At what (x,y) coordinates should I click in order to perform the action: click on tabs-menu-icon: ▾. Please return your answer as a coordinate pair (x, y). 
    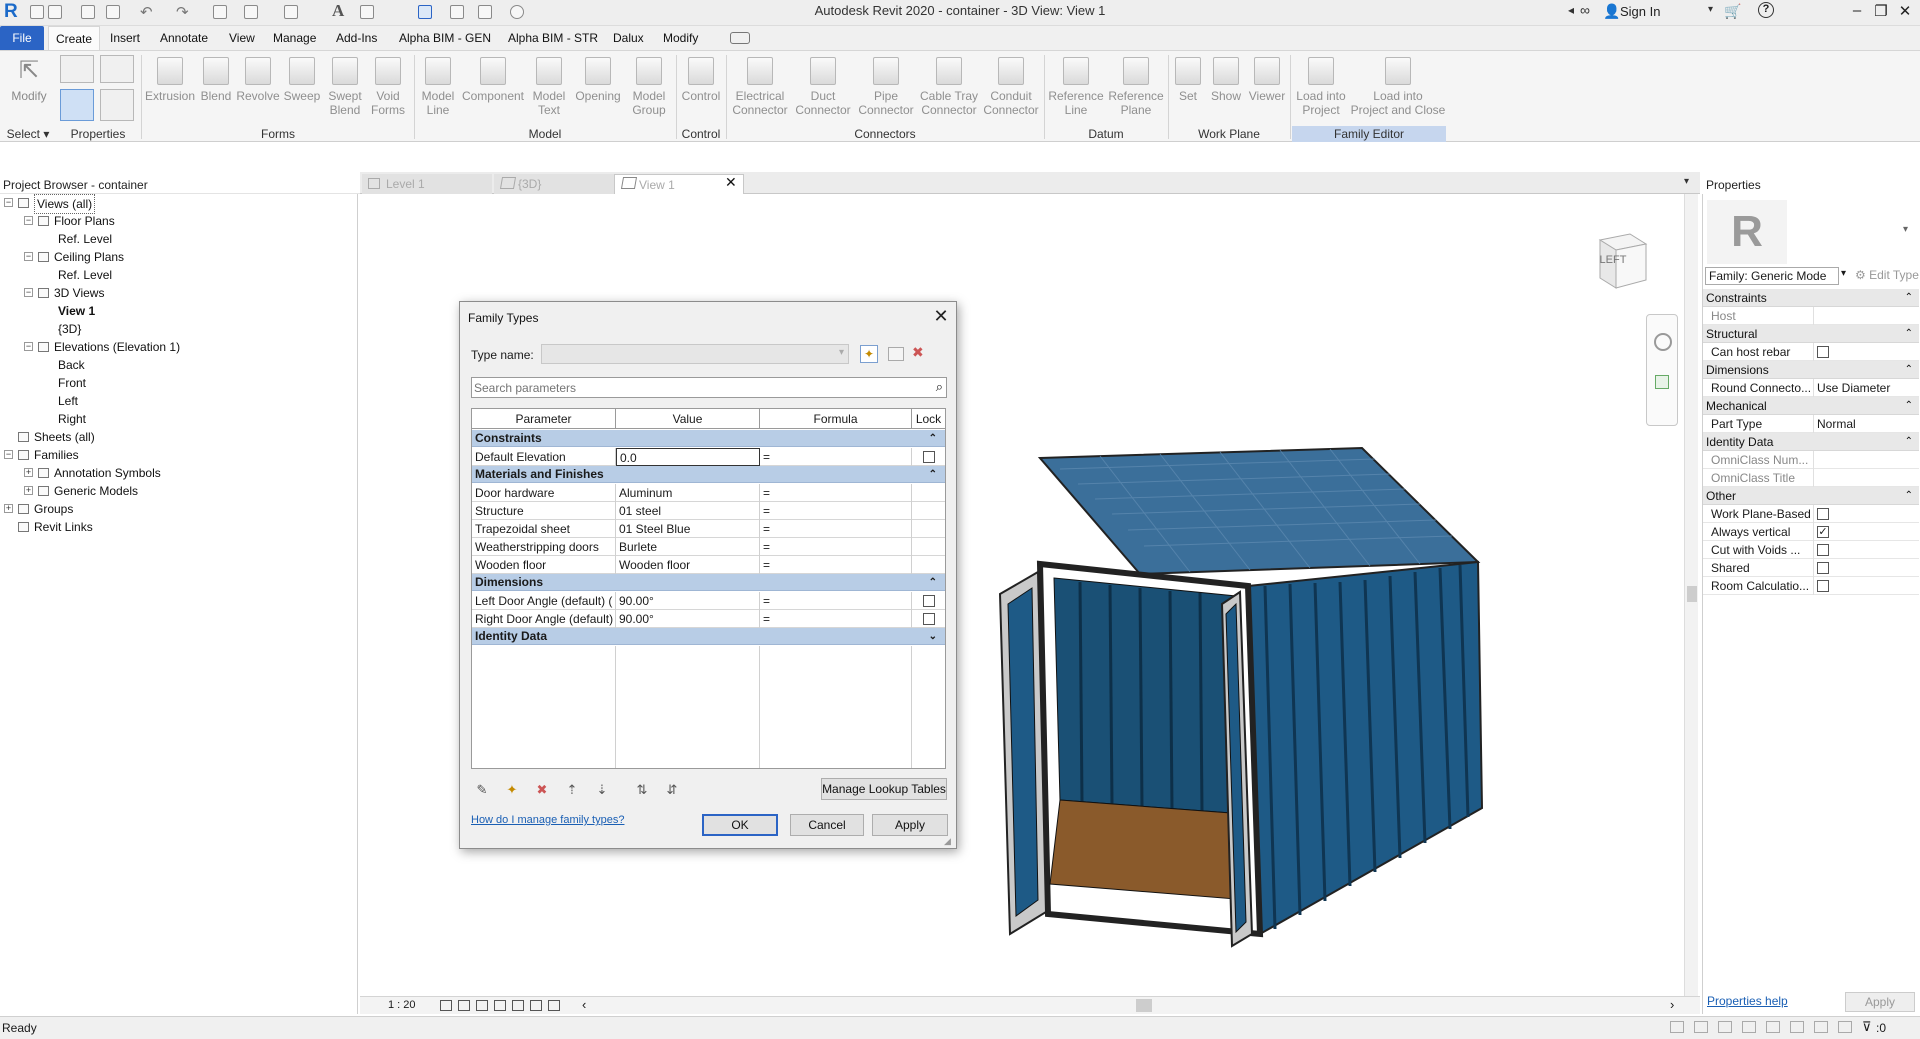
    Looking at the image, I should click on (1686, 181).